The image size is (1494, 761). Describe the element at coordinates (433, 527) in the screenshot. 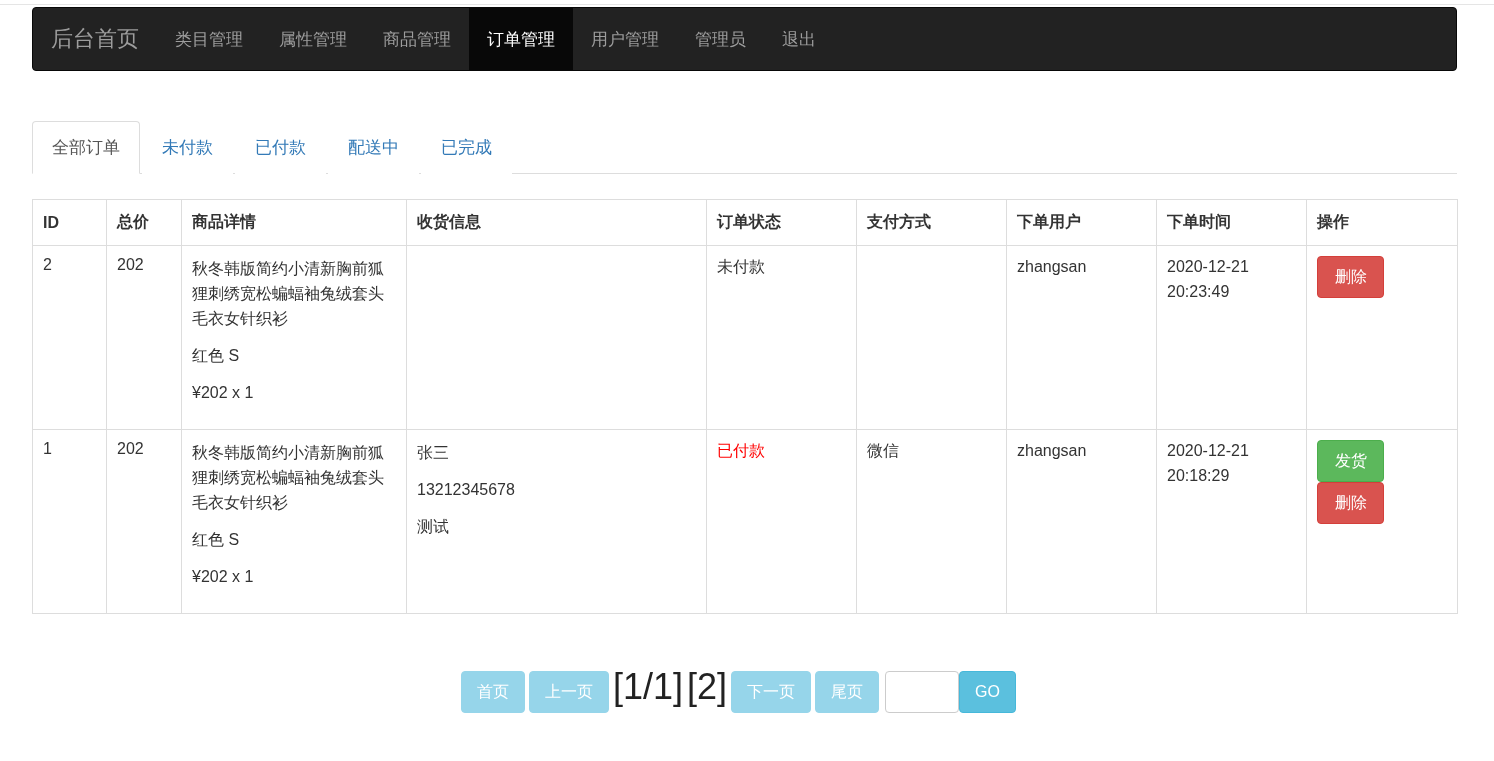

I see `shipping-info: 测试` at that location.